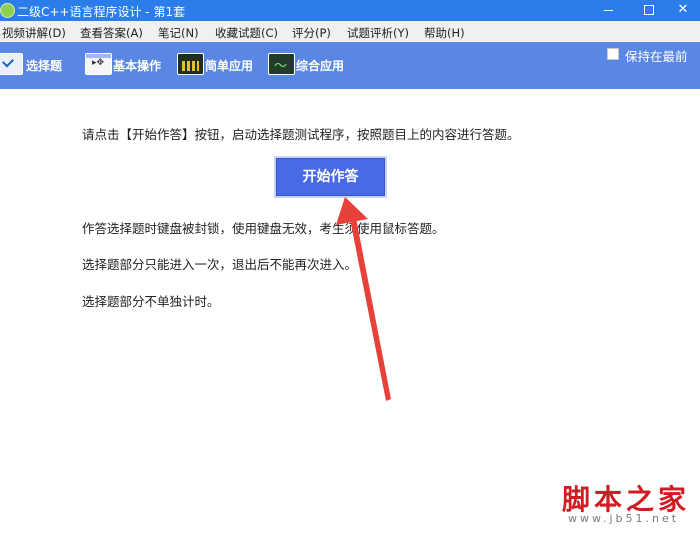 This screenshot has height=538, width=700. I want to click on menu-notes: 笔记(N), so click(178, 33).